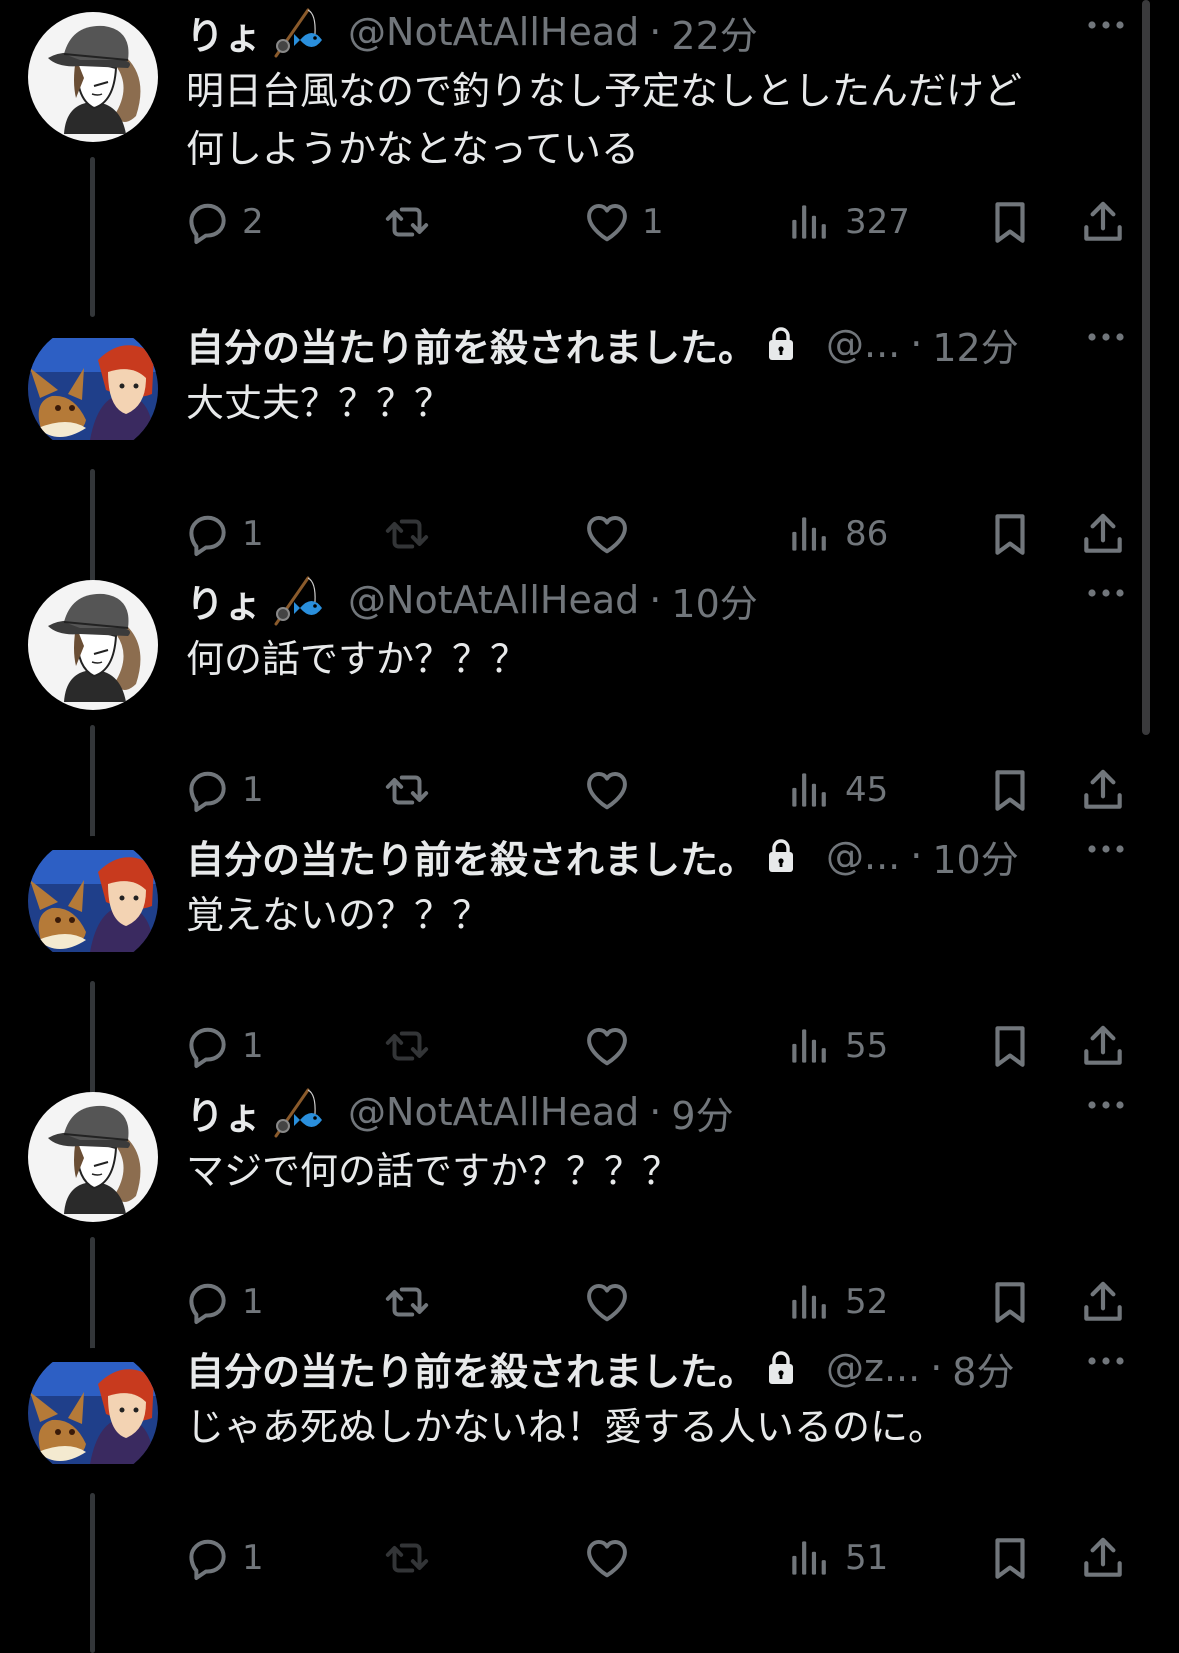 This screenshot has height=1653, width=1179. I want to click on views-button: 51, so click(836, 1558).